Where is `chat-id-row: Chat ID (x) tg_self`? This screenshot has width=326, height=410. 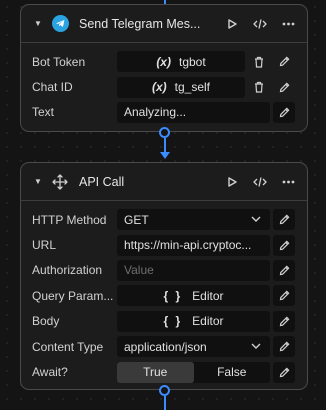 chat-id-row: Chat ID (x) tg_self is located at coordinates (165, 86).